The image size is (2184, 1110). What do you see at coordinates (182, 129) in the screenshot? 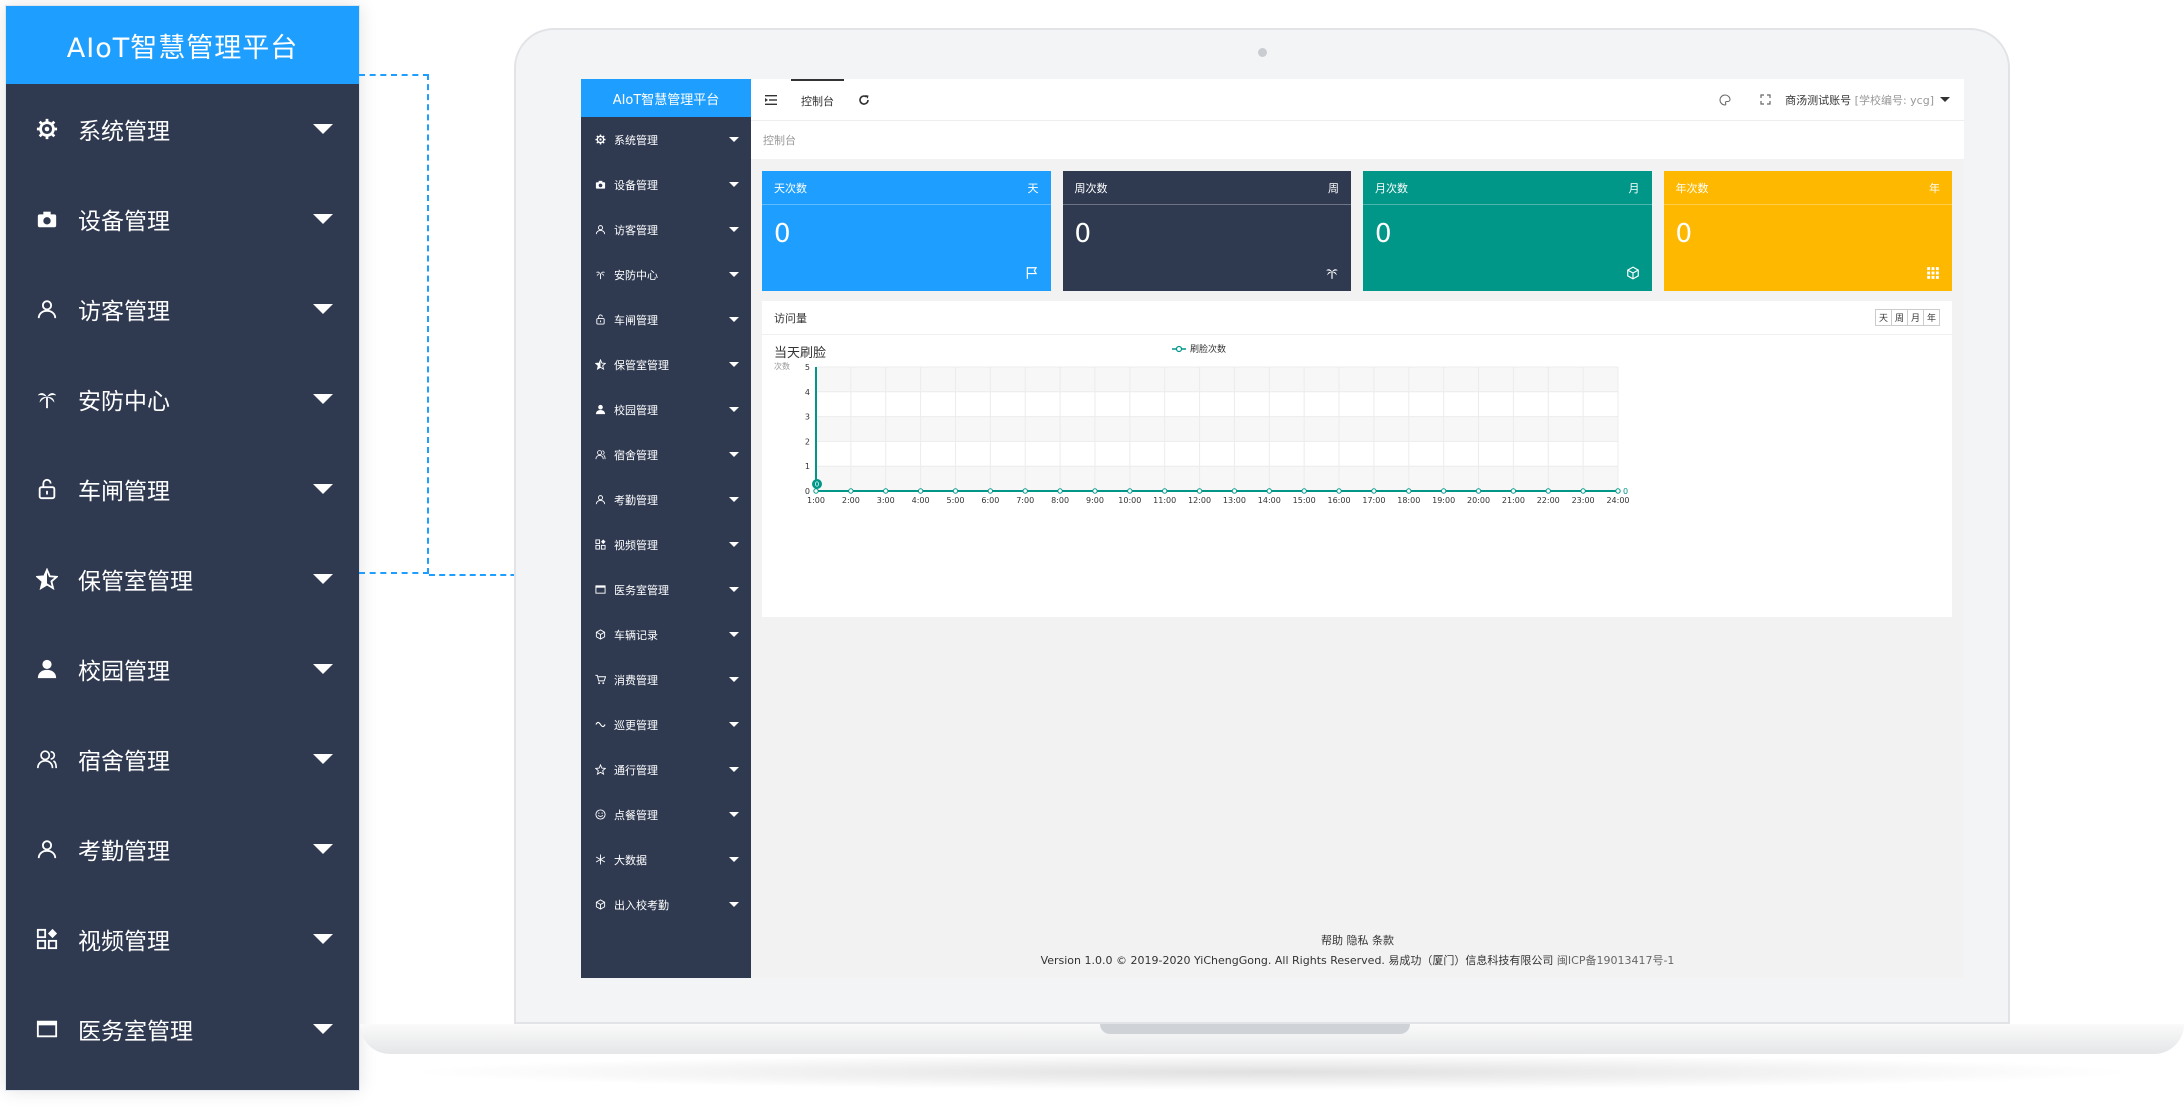
I see `zoomed-sidebar-item: 系统管理` at bounding box center [182, 129].